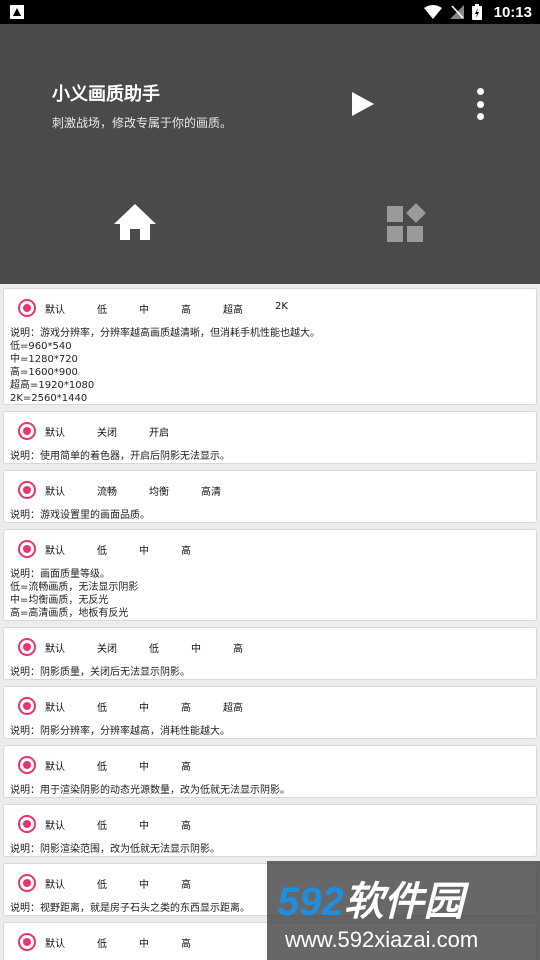  What do you see at coordinates (115, 849) in the screenshot?
I see `setting-description: 说明：阴影渲染范围，改为低就无法显示阴影。` at bounding box center [115, 849].